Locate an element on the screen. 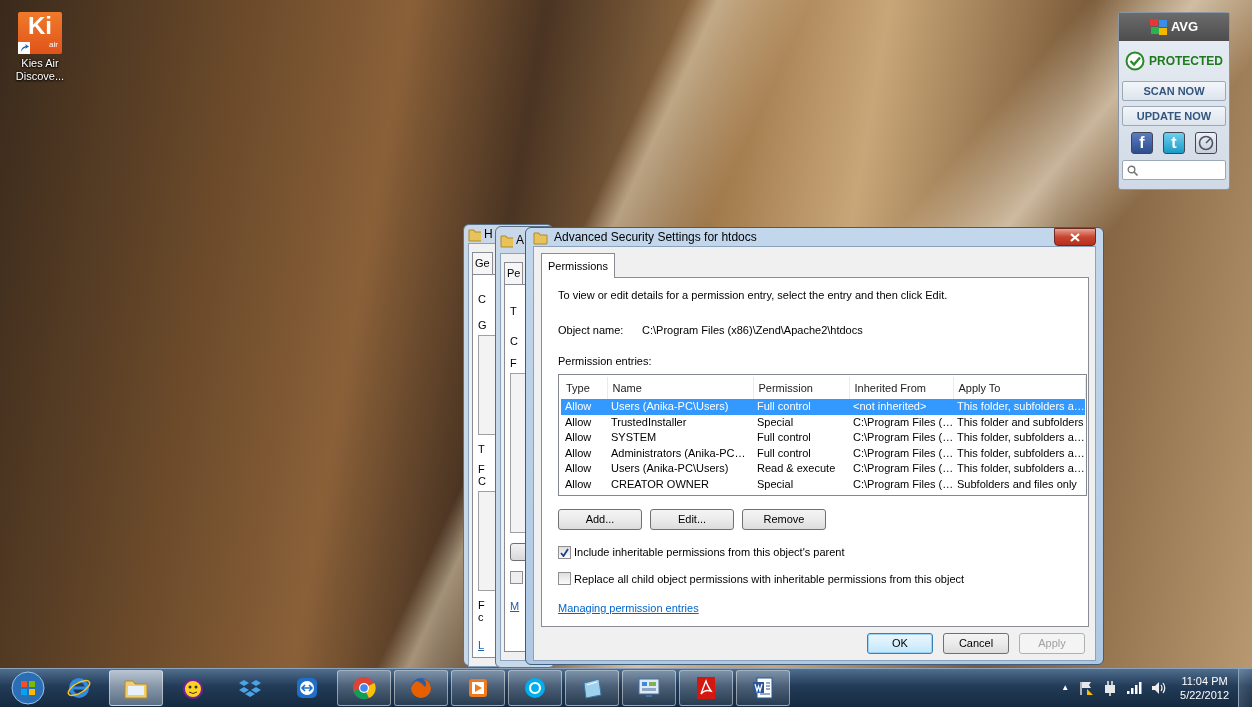 The height and width of the screenshot is (707, 1252). tab: Permissions is located at coordinates (578, 265).